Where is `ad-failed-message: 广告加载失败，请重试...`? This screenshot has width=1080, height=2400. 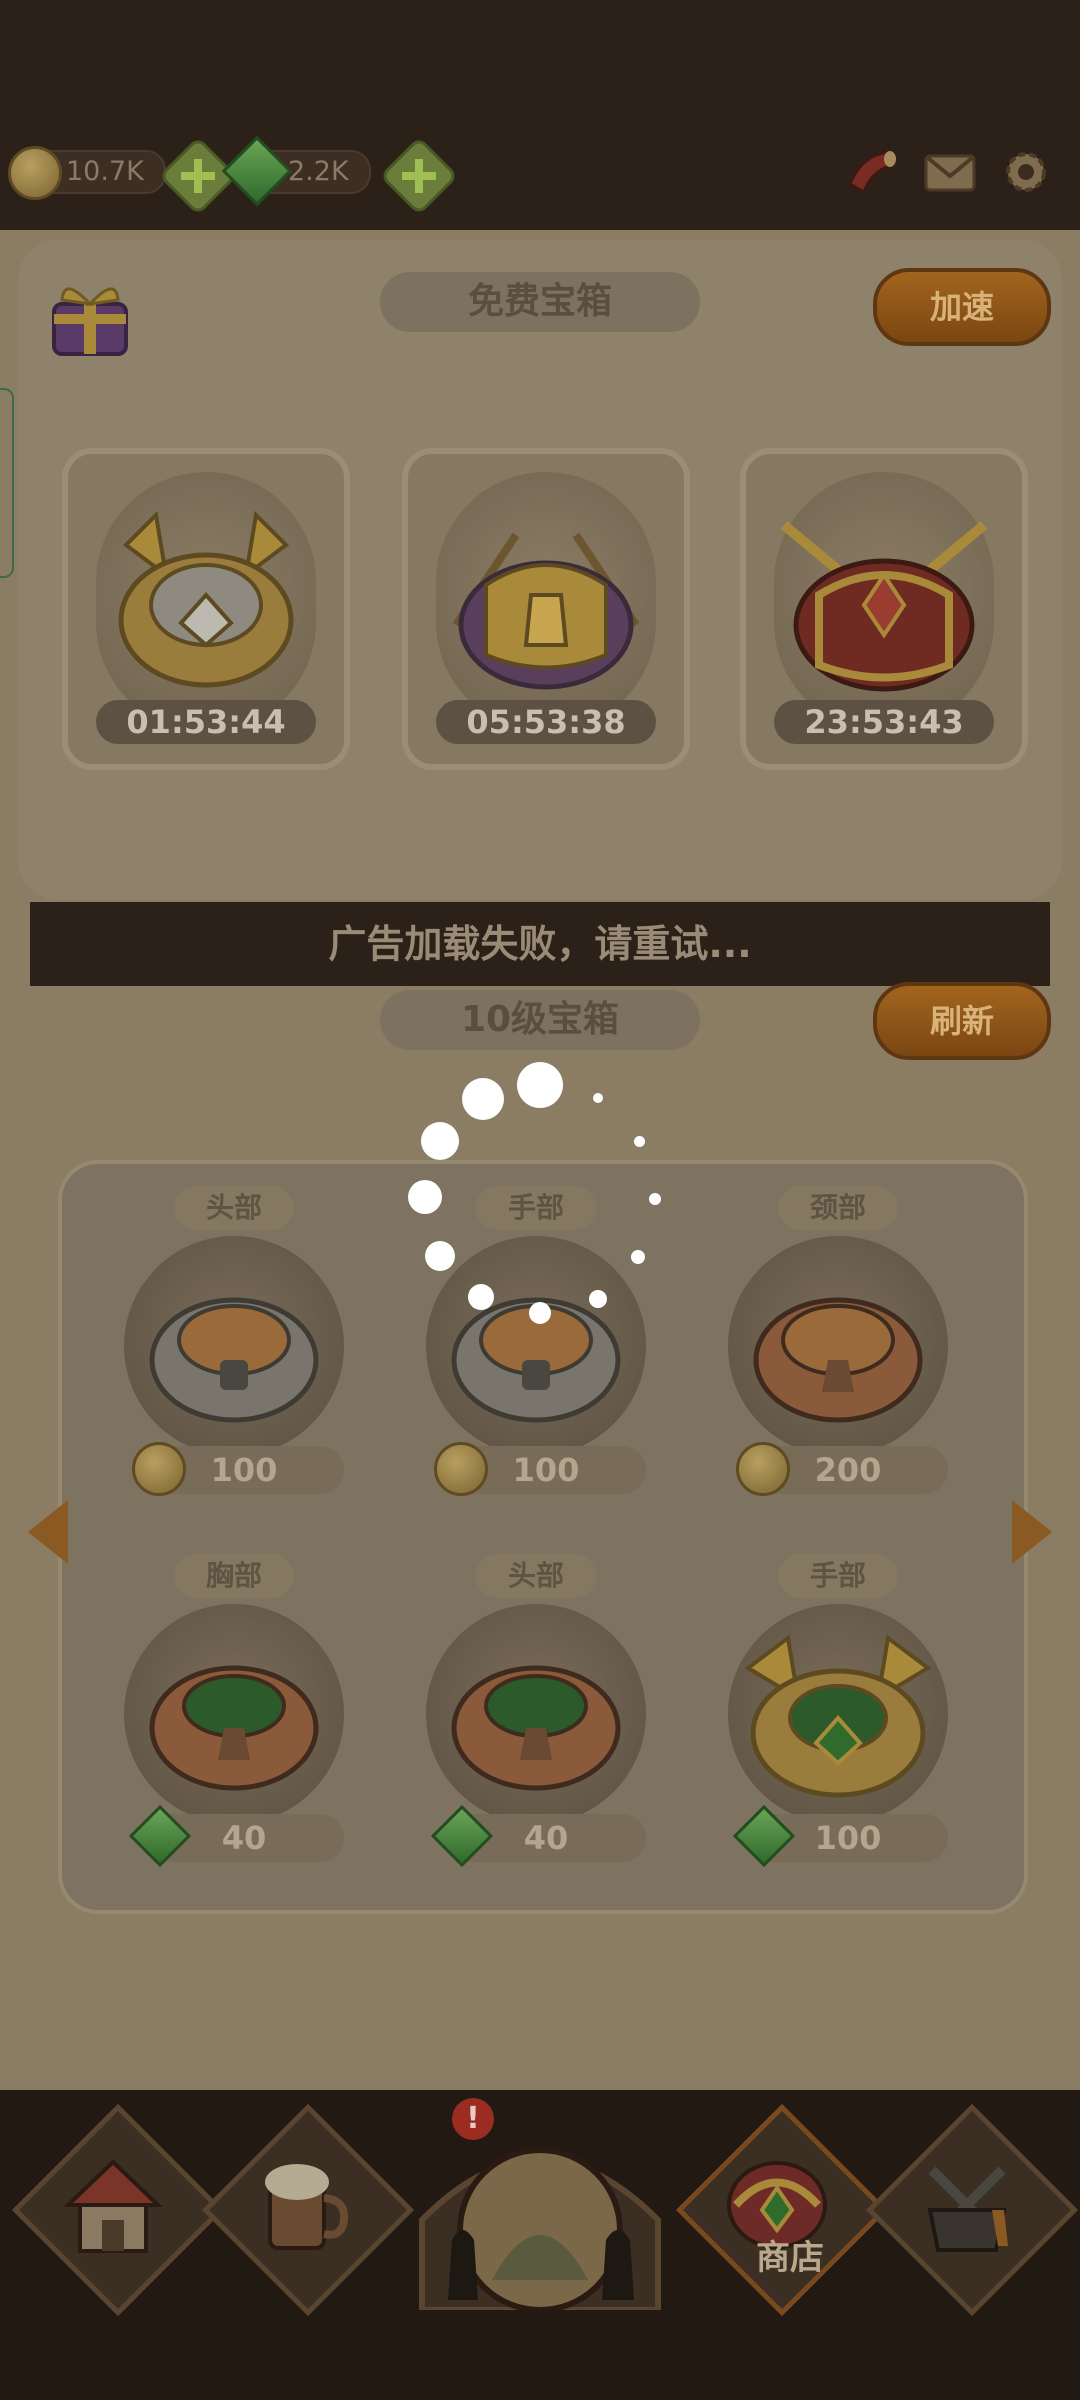 ad-failed-message: 广告加载失败，请重试... is located at coordinates (540, 944).